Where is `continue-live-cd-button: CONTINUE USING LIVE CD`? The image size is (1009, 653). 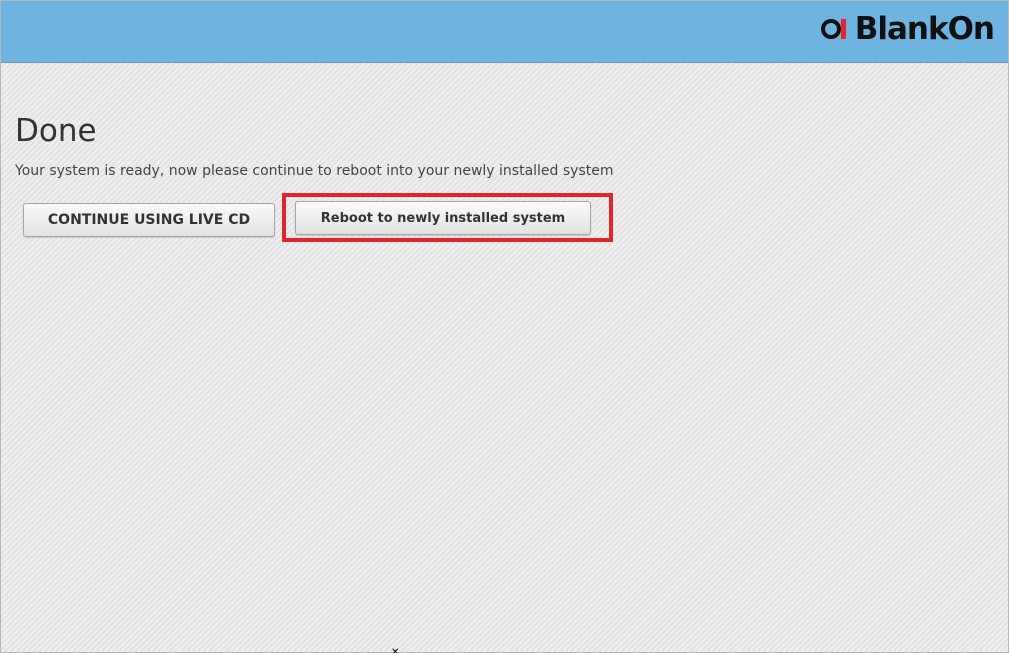
continue-live-cd-button: CONTINUE USING LIVE CD is located at coordinates (149, 220).